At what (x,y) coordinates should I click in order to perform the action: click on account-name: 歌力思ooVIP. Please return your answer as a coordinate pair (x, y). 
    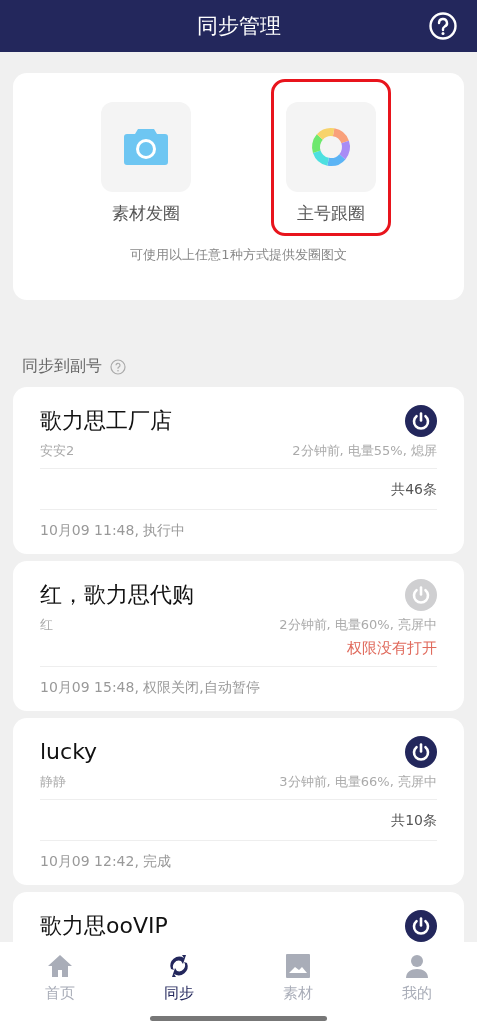
    Looking at the image, I should click on (104, 926).